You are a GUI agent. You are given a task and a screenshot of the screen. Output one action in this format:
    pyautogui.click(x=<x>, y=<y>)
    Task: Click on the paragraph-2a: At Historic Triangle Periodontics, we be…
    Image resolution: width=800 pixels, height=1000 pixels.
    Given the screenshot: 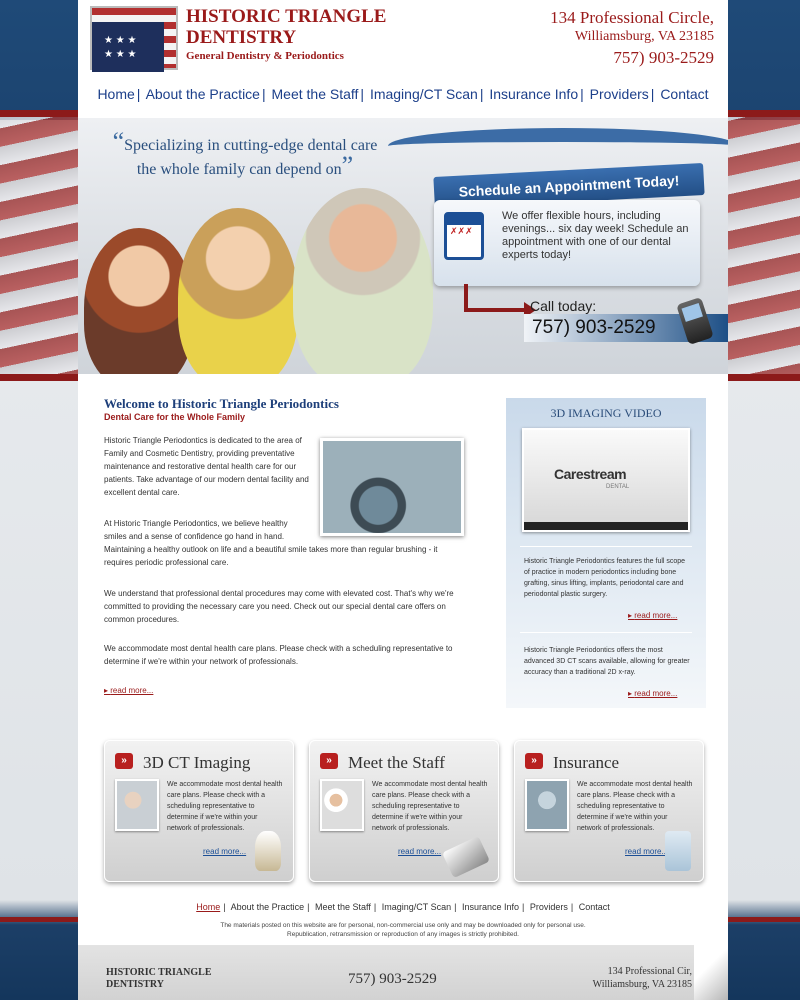 What is the action you would take?
    pyautogui.click(x=196, y=530)
    